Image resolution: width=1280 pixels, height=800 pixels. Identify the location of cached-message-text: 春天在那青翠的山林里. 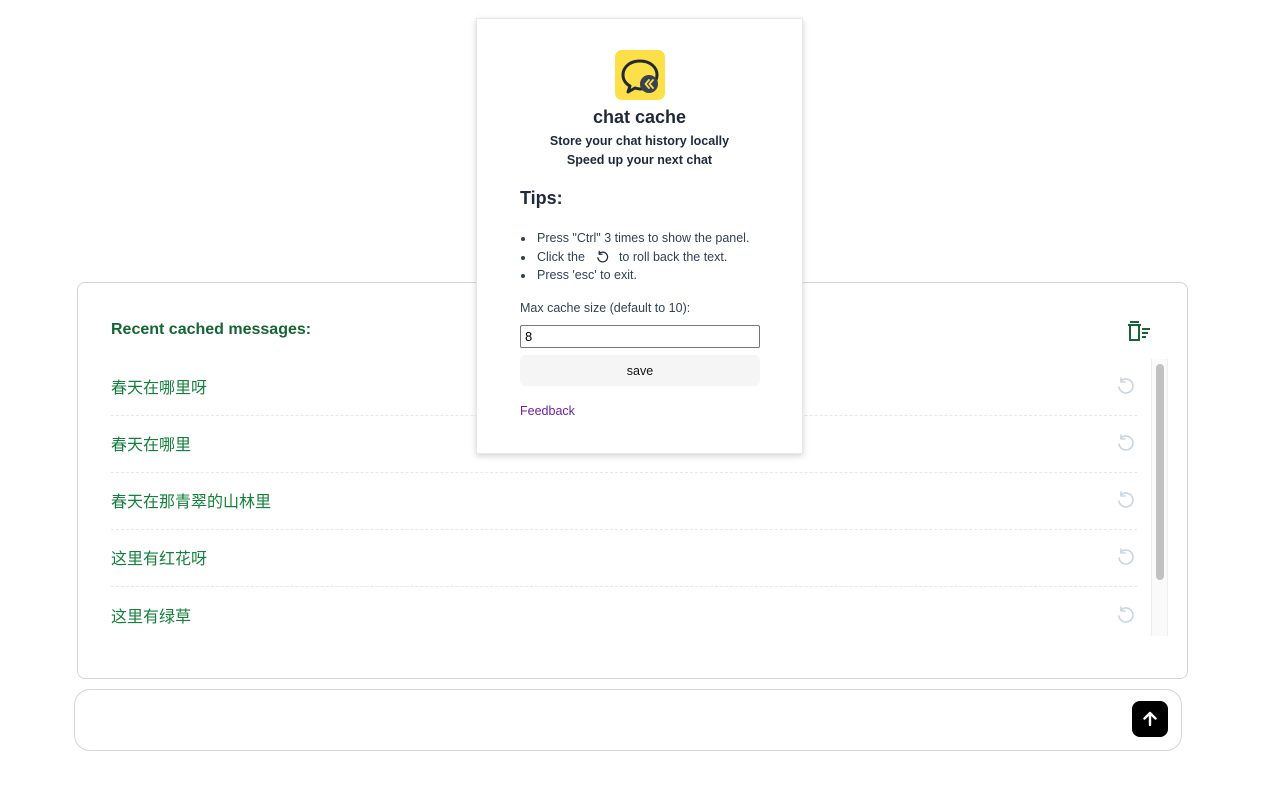
(191, 500).